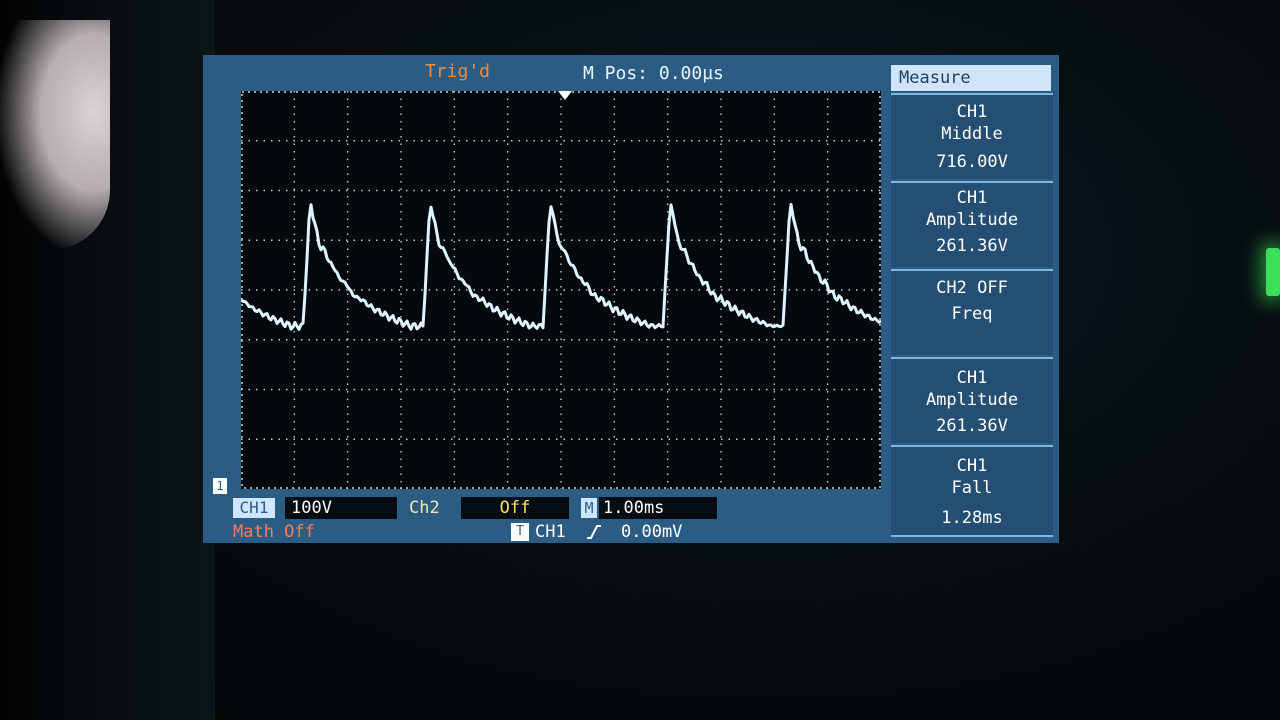 The image size is (1280, 720). I want to click on timebase-value: 1.00ms, so click(658, 508).